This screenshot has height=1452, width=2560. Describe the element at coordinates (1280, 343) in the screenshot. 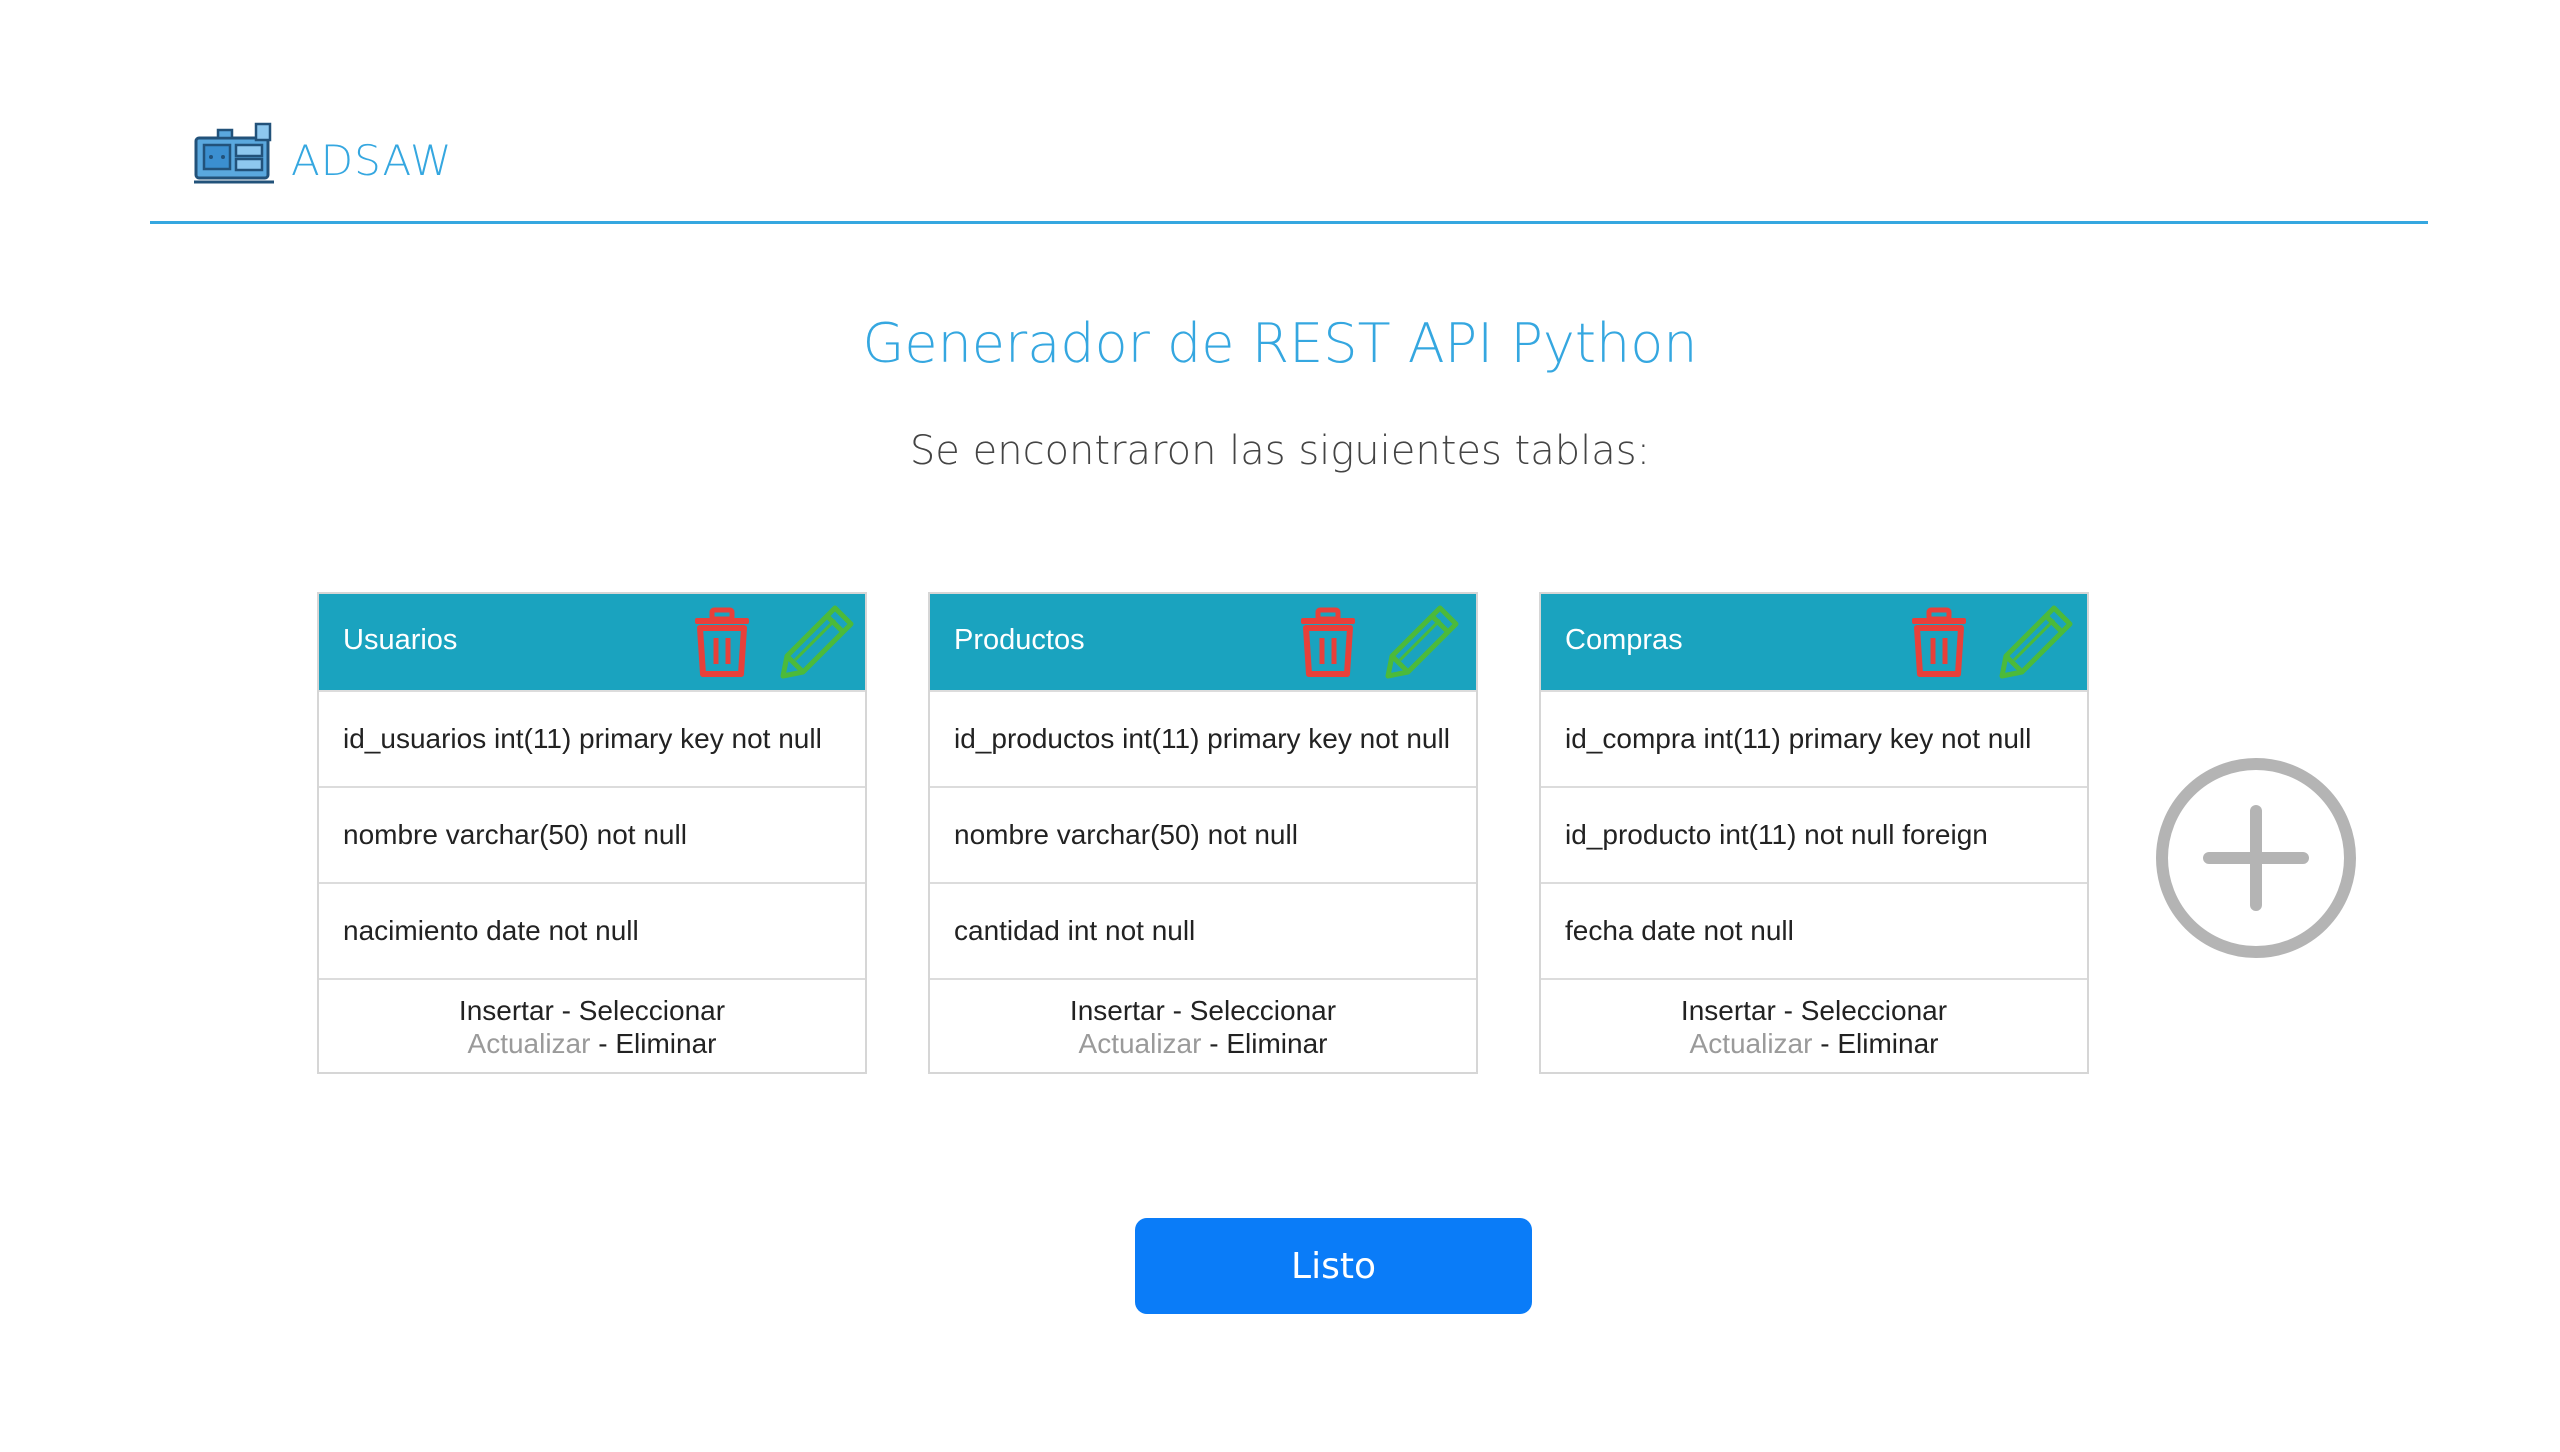

I see `page-title: Generador de REST API Python` at that location.